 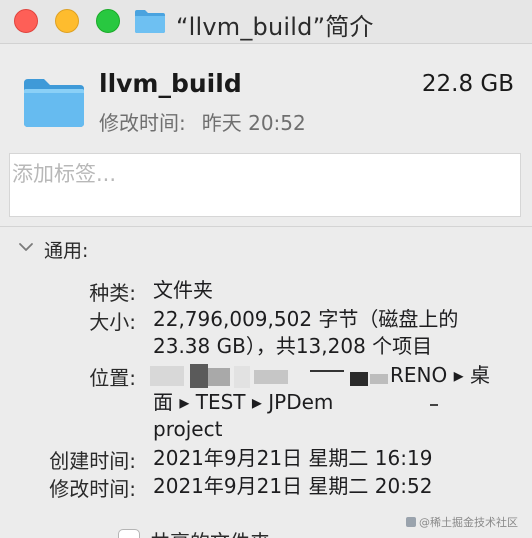 I want to click on size-value-line2: 23.38 GB），共13,208 个项目, so click(x=293, y=346).